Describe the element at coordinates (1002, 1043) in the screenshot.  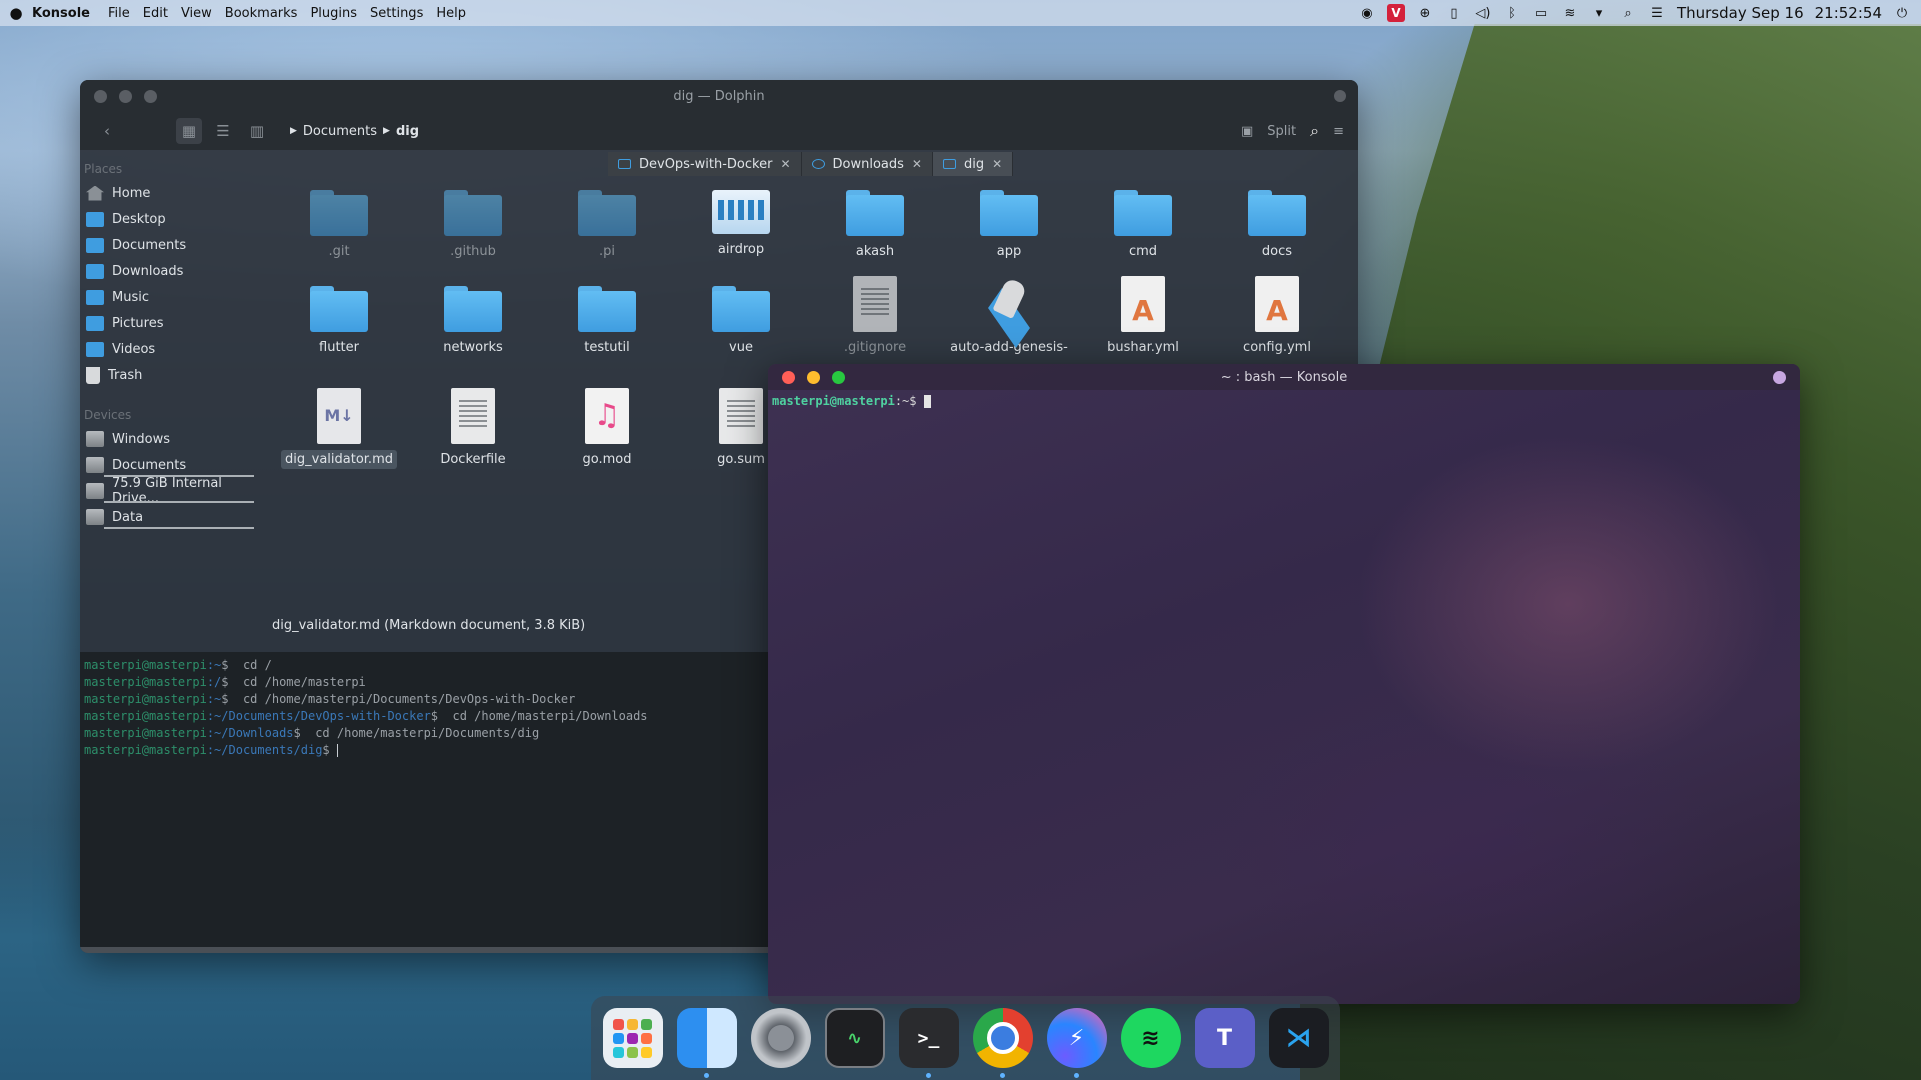
I see `chrome-icon` at that location.